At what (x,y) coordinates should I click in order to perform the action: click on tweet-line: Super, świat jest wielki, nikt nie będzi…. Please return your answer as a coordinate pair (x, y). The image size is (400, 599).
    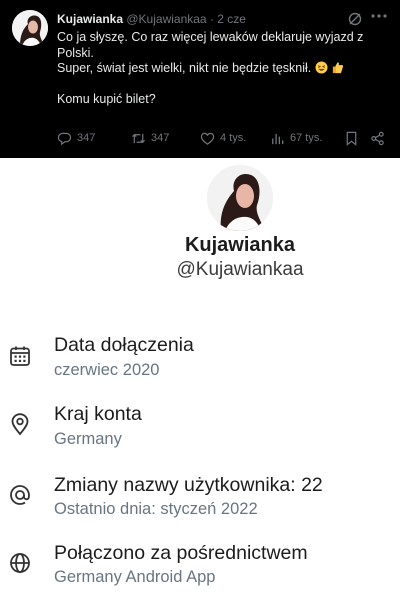
    Looking at the image, I should click on (184, 68).